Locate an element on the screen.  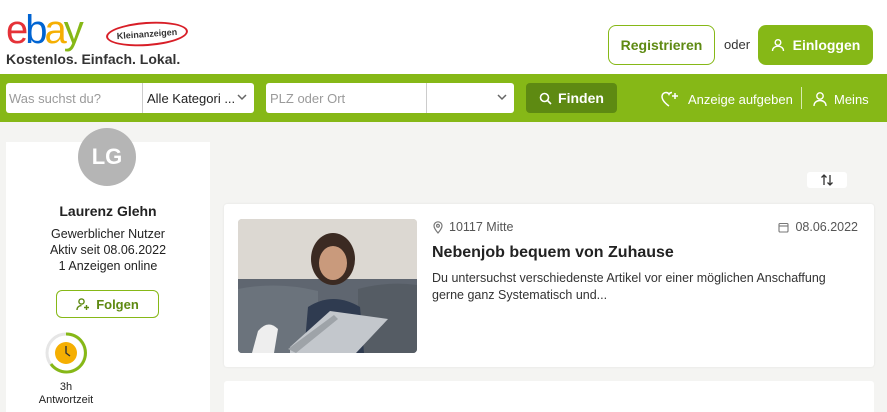
ad-date: 08.06.2022 is located at coordinates (818, 227).